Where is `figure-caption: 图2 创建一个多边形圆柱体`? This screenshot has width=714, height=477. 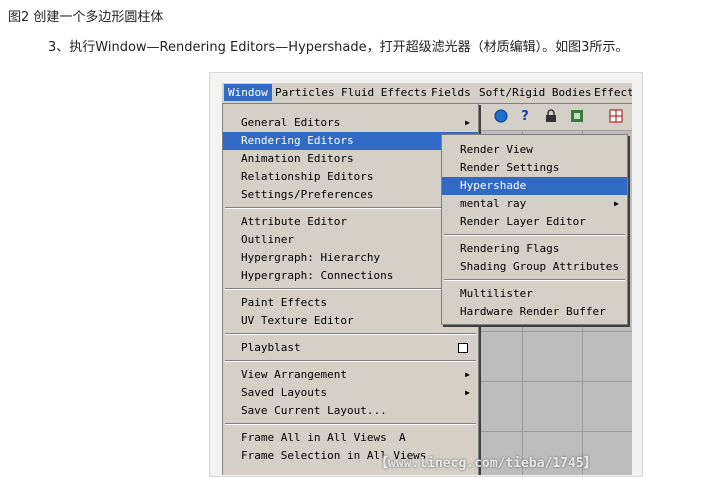 figure-caption: 图2 创建一个多边形圆柱体 is located at coordinates (86, 17).